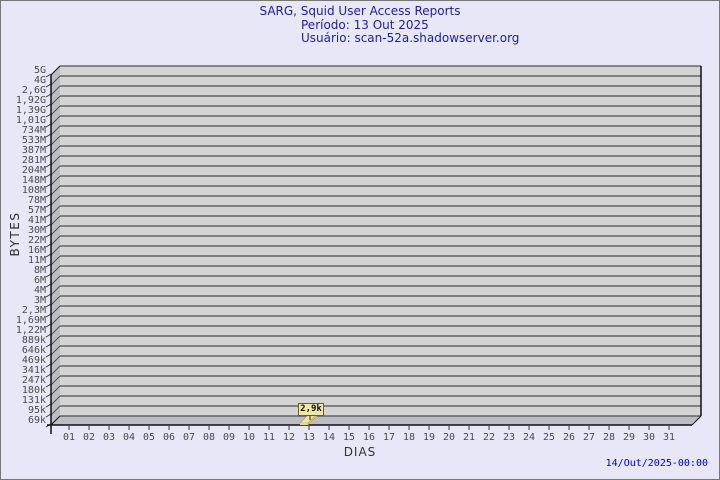  I want to click on x-tick-label: 24, so click(529, 437).